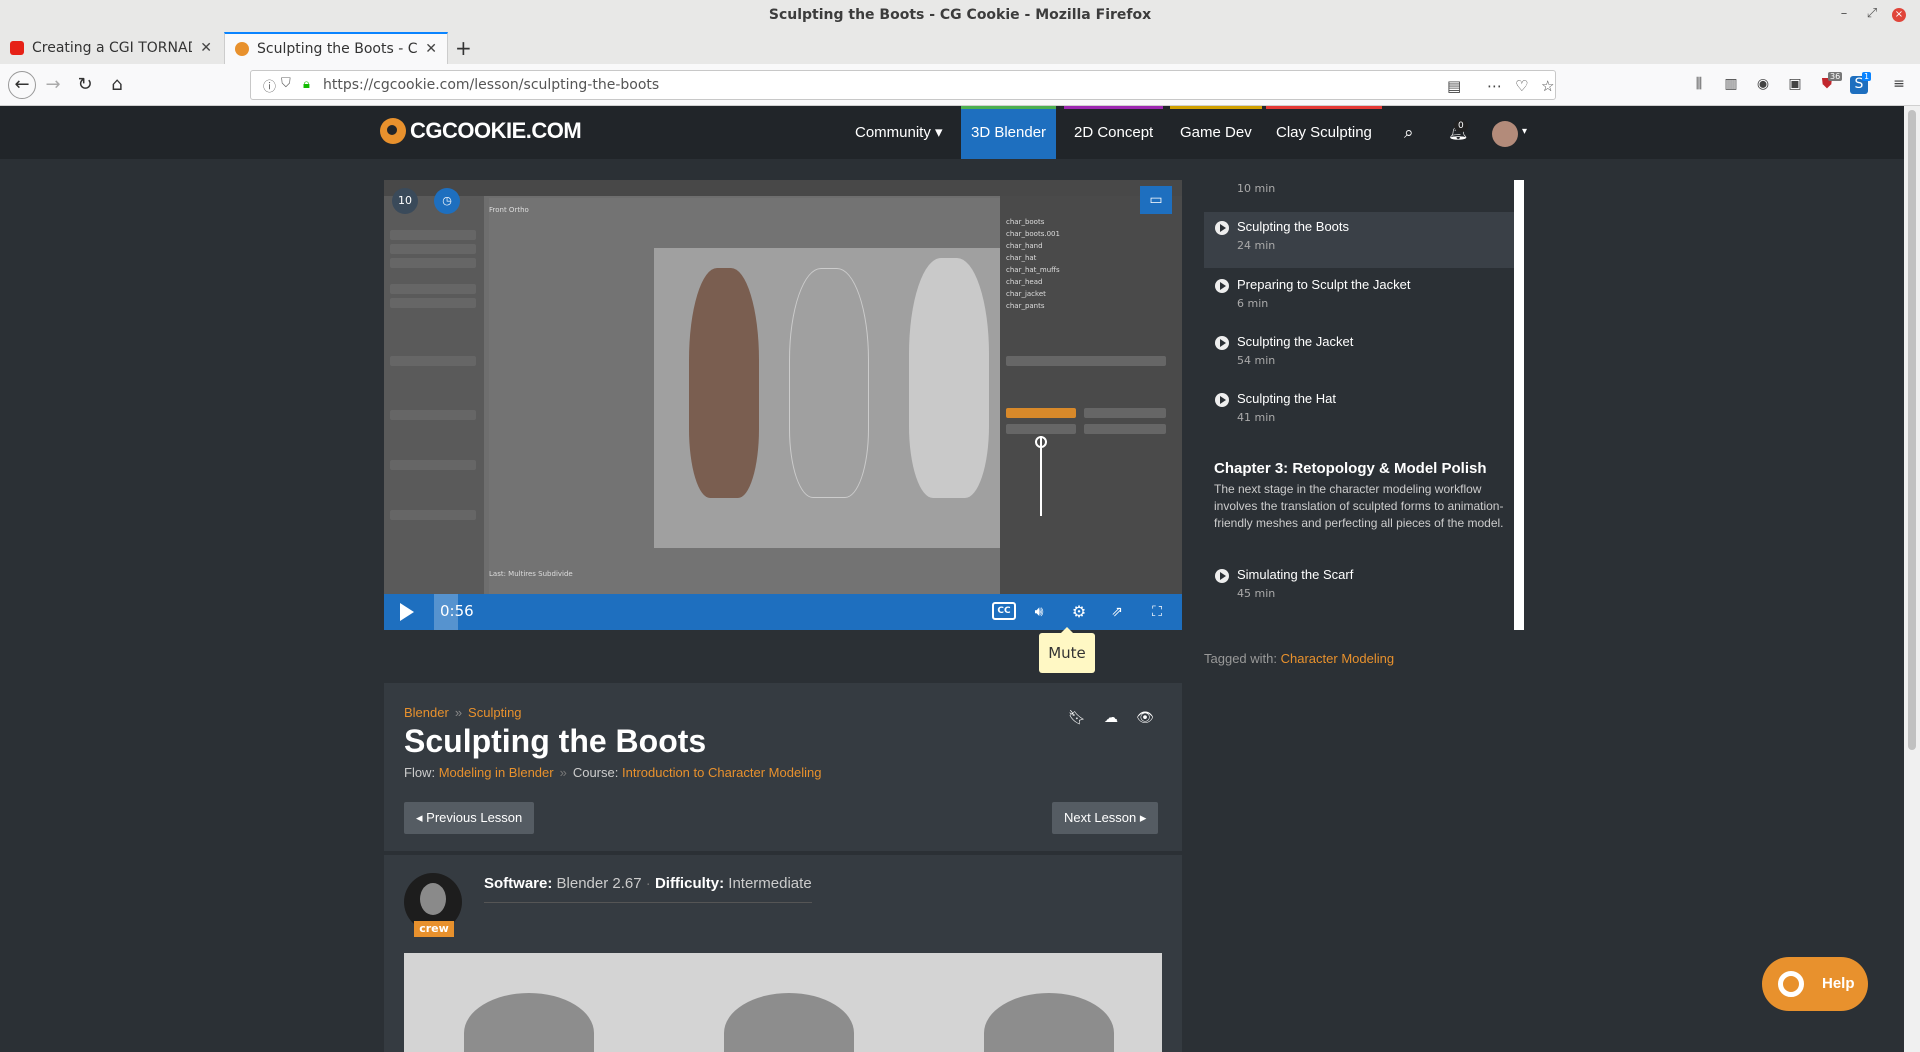 This screenshot has width=1920, height=1052. Describe the element at coordinates (1547, 86) in the screenshot. I see `bookmark-star-icon: ☆` at that location.